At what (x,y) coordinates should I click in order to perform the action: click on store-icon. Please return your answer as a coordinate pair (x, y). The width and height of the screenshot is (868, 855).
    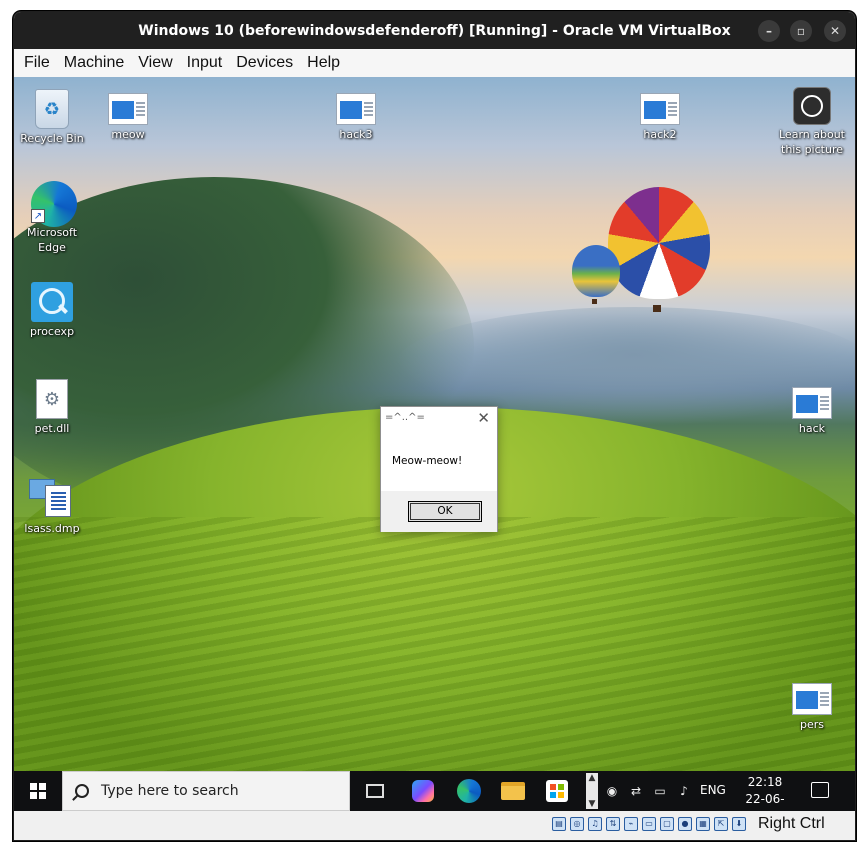
    Looking at the image, I should click on (557, 791).